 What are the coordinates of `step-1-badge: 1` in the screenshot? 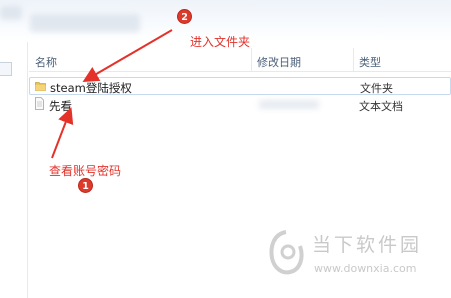 It's located at (85, 185).